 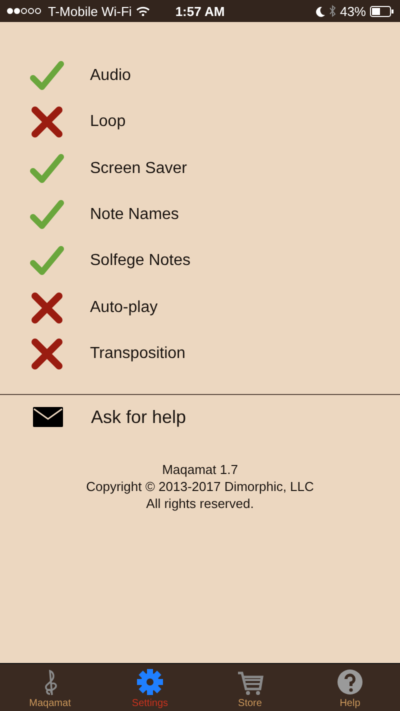 What do you see at coordinates (134, 215) in the screenshot?
I see `setting-label: Note Names` at bounding box center [134, 215].